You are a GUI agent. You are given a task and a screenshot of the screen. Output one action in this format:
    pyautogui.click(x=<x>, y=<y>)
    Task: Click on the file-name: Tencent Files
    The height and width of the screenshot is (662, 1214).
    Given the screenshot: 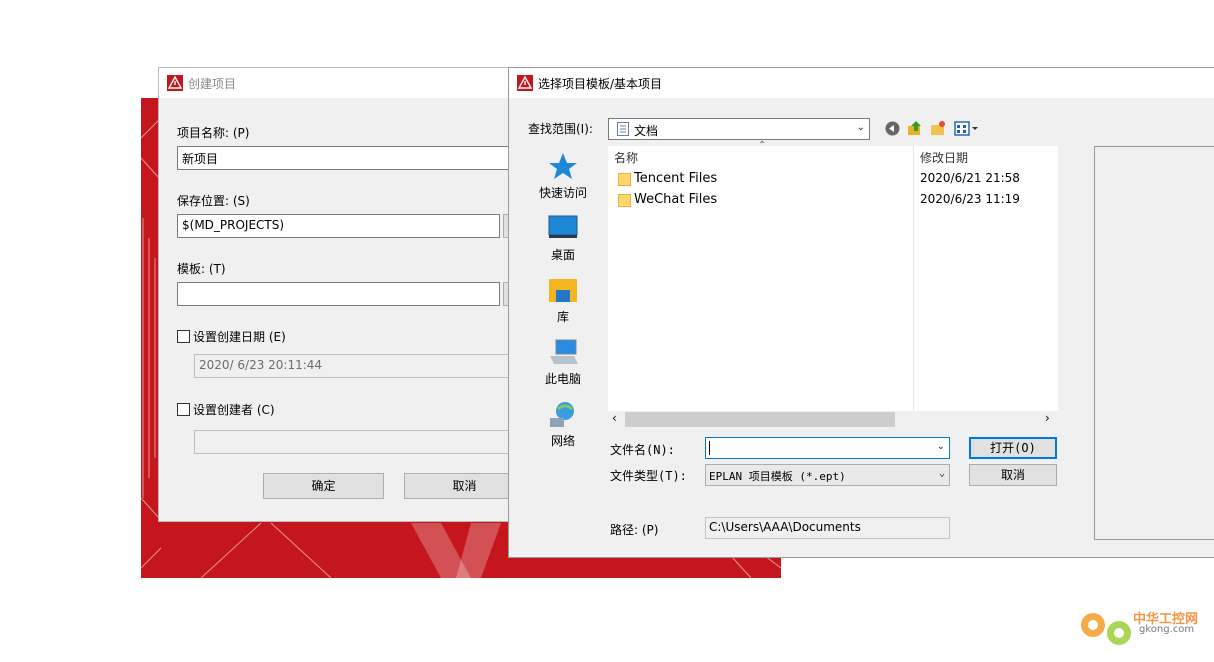 What is the action you would take?
    pyautogui.click(x=676, y=178)
    